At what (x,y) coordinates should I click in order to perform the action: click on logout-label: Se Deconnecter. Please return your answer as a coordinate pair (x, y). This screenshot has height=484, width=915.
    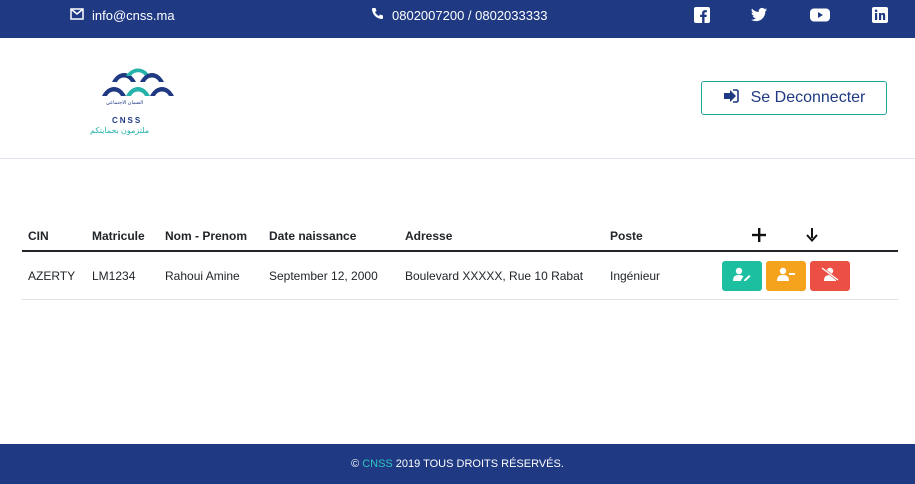
    Looking at the image, I should click on (808, 97).